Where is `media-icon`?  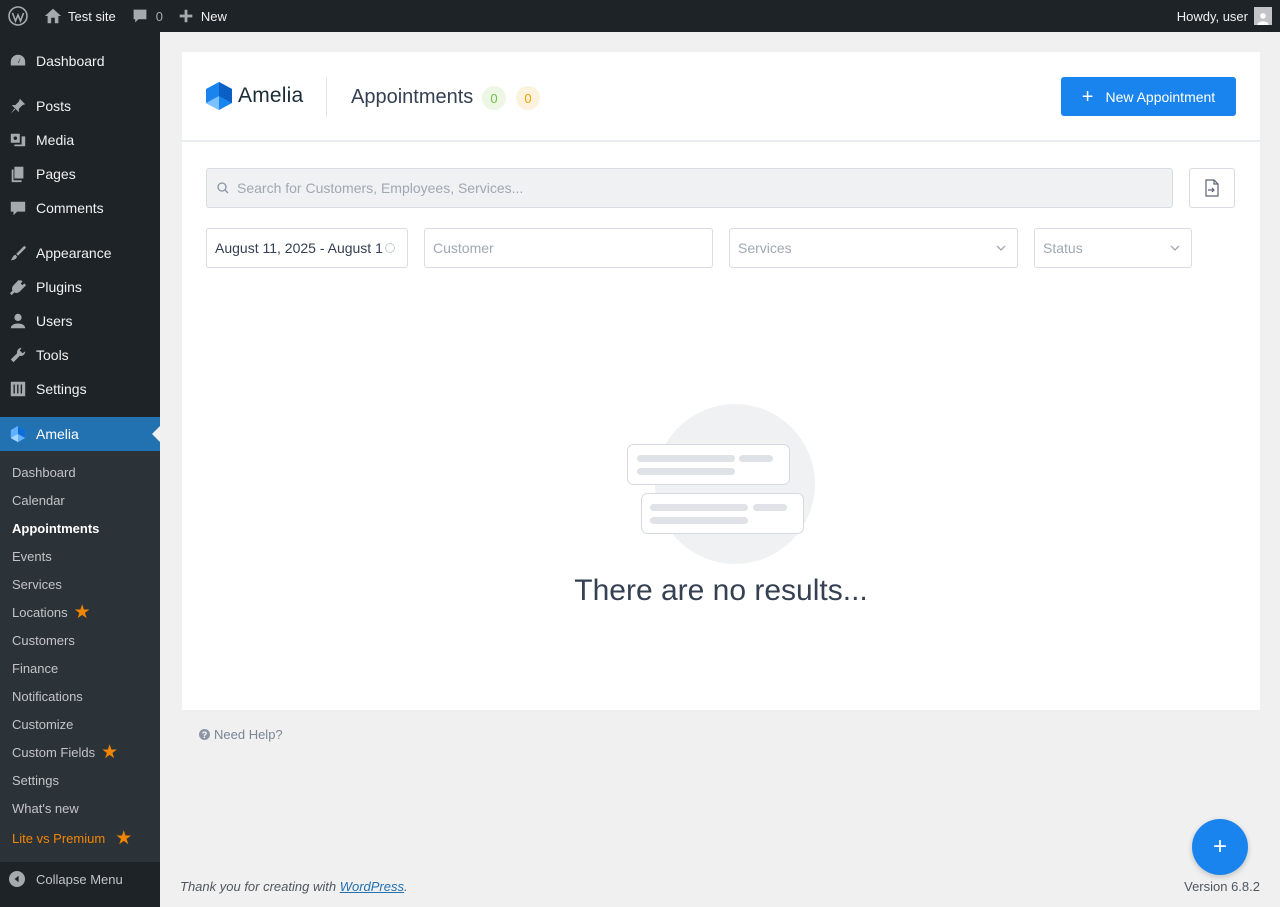 media-icon is located at coordinates (18, 140).